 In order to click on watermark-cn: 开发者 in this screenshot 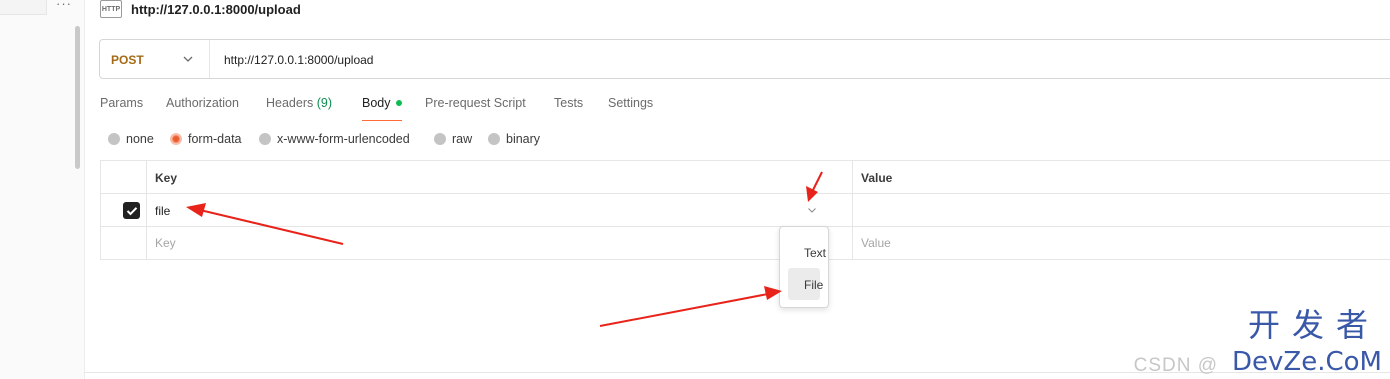, I will do `click(1313, 325)`.